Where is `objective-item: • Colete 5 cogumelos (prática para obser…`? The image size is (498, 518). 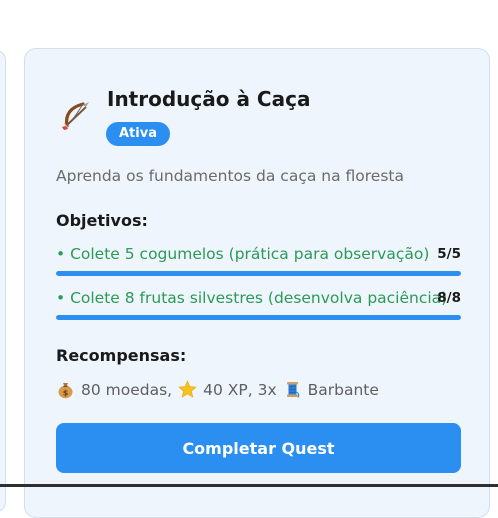
objective-item: • Colete 5 cogumelos (prática para obser… is located at coordinates (258, 260).